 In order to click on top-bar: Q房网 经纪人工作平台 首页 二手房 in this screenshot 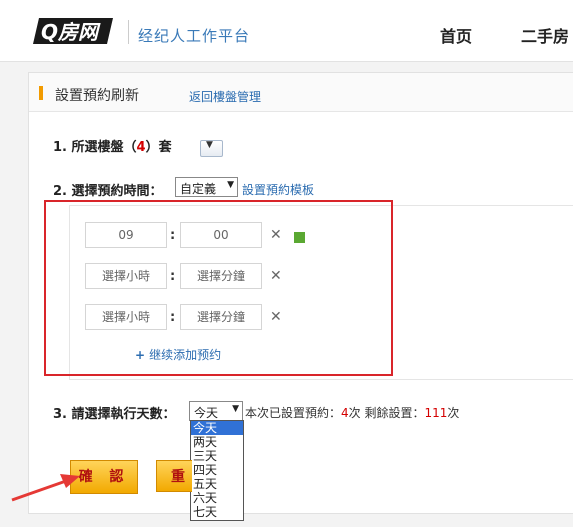, I will do `click(286, 31)`.